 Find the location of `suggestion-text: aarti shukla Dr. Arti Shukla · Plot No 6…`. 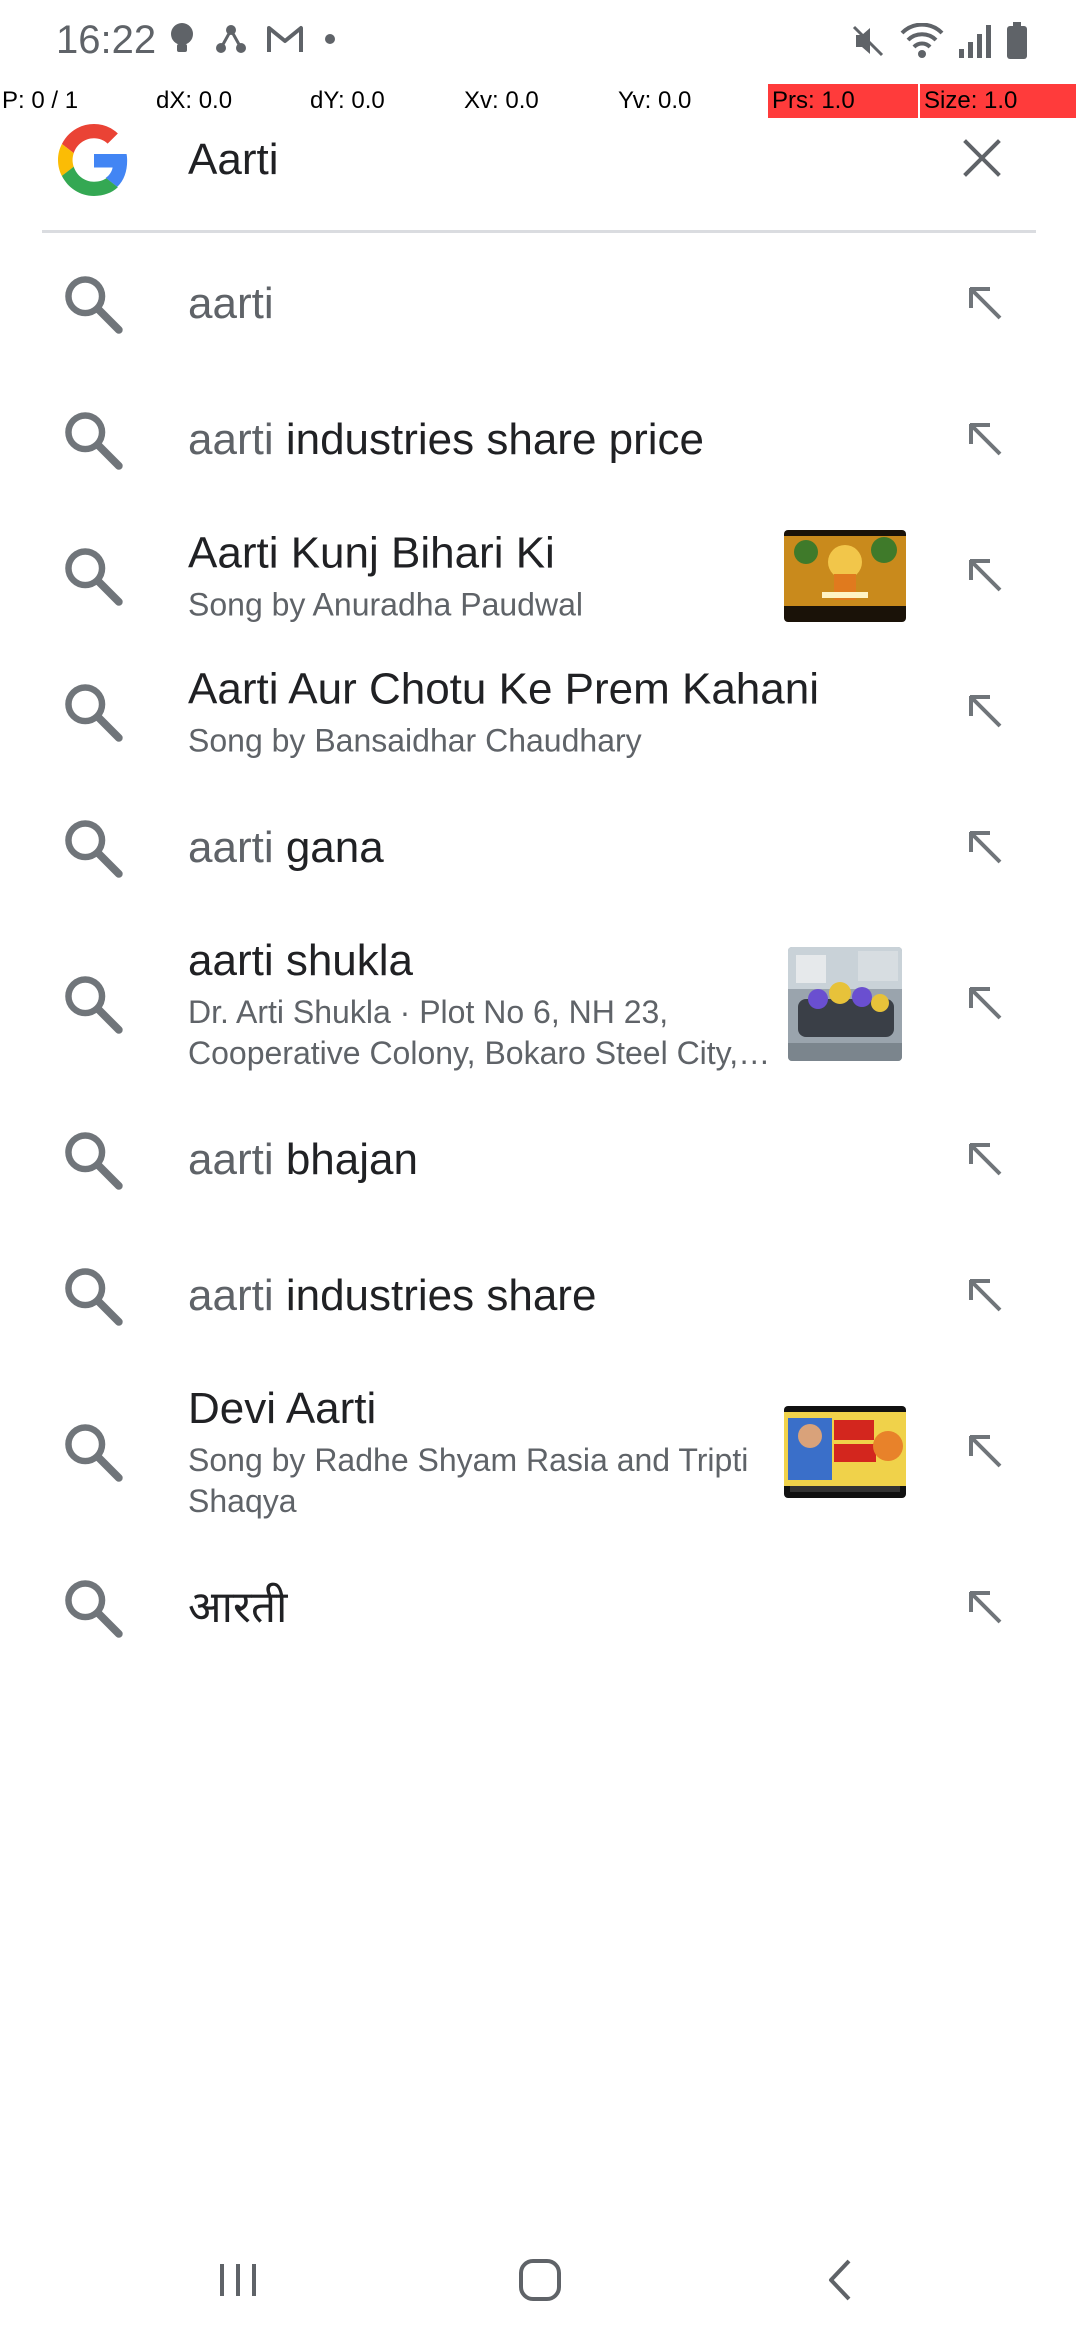

suggestion-text: aarti shukla Dr. Arti Shukla · Plot No 6… is located at coordinates (483, 1004).